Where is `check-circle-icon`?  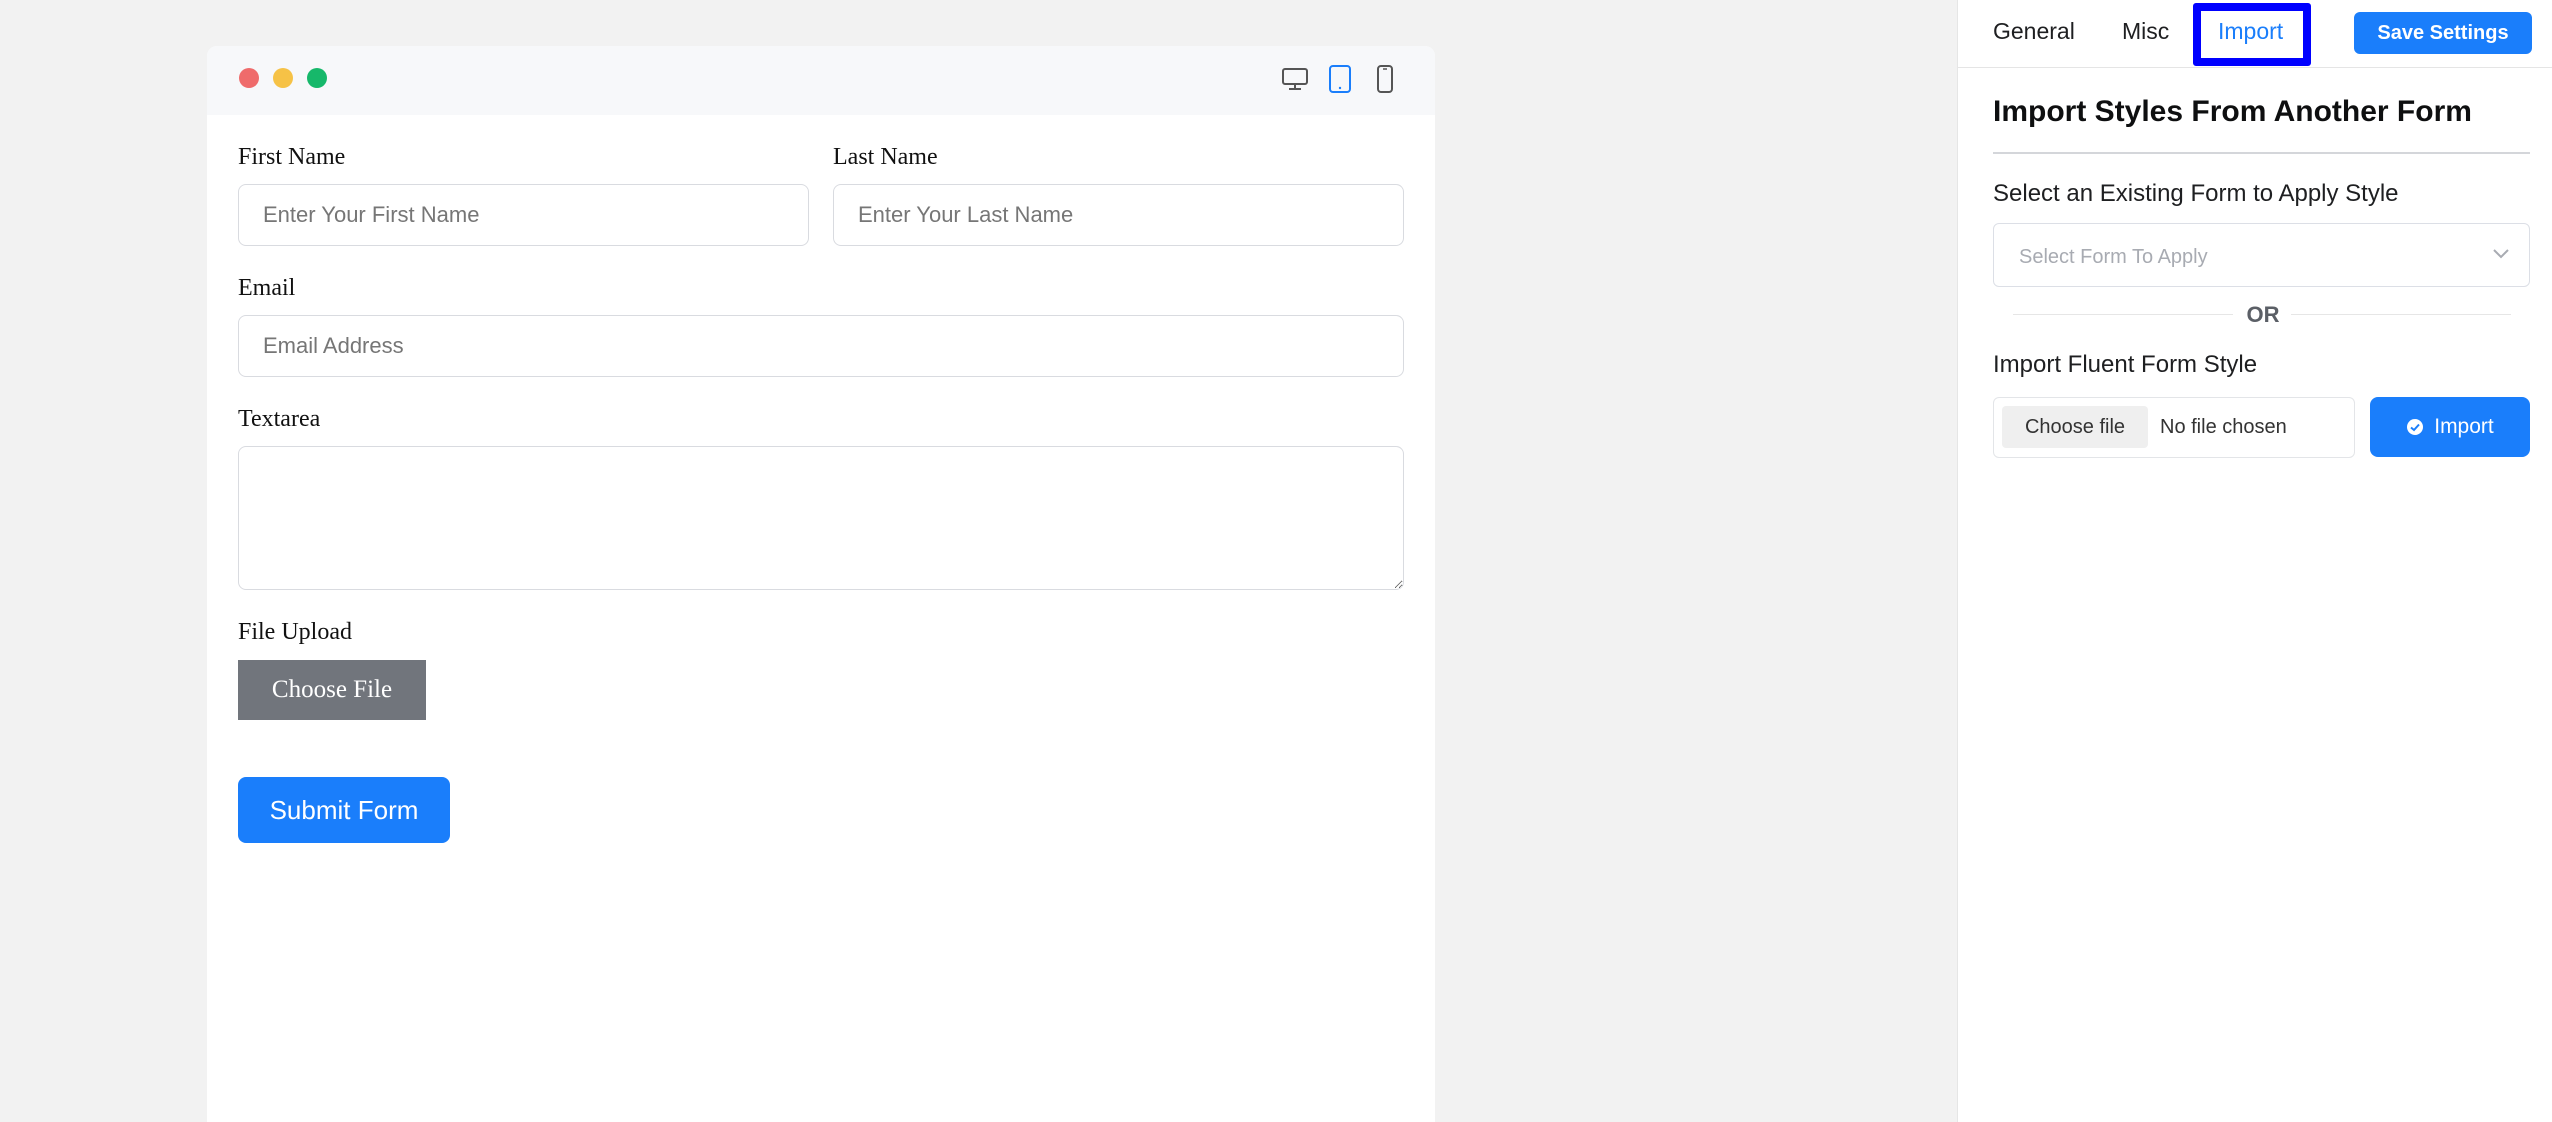 check-circle-icon is located at coordinates (2415, 427).